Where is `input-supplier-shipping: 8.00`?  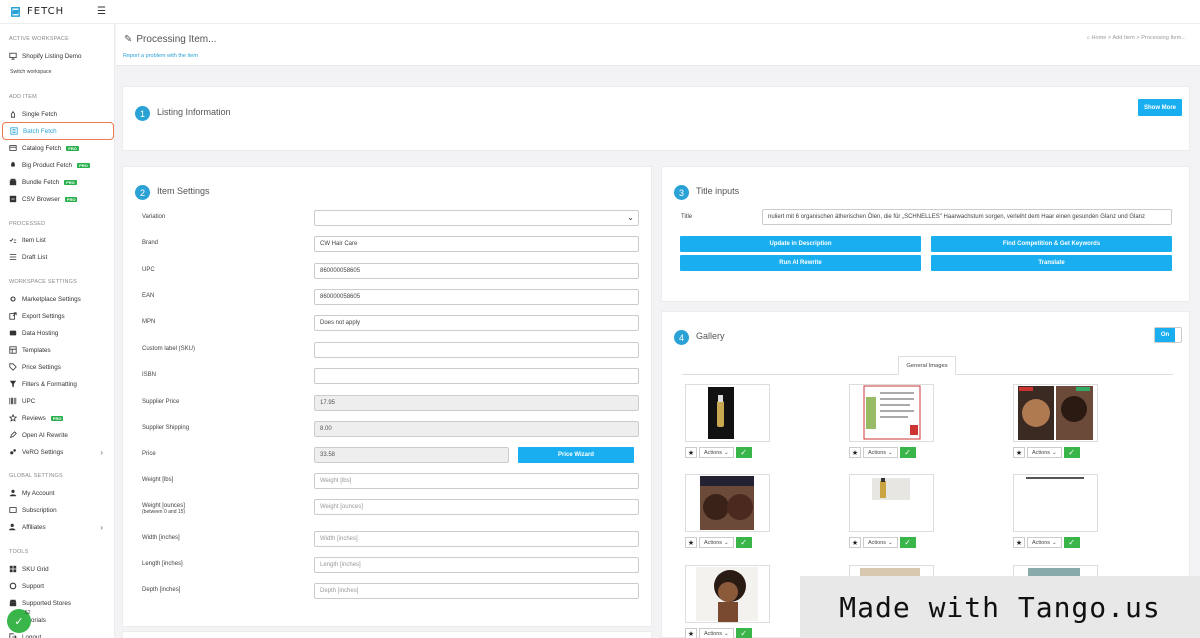
input-supplier-shipping: 8.00 is located at coordinates (476, 429).